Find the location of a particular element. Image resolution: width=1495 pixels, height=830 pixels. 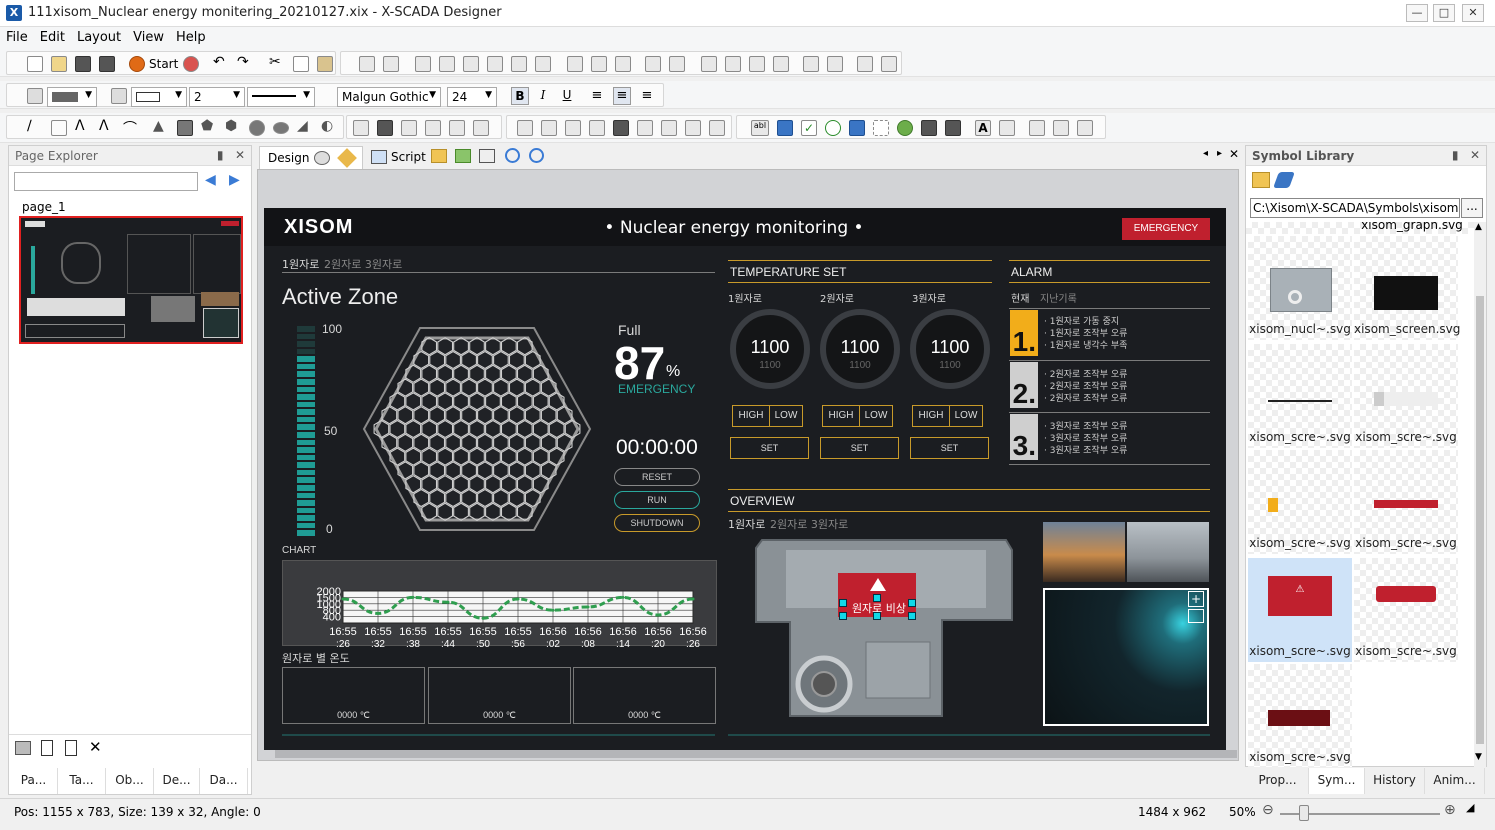

qr-tool-icon is located at coordinates (385, 128).